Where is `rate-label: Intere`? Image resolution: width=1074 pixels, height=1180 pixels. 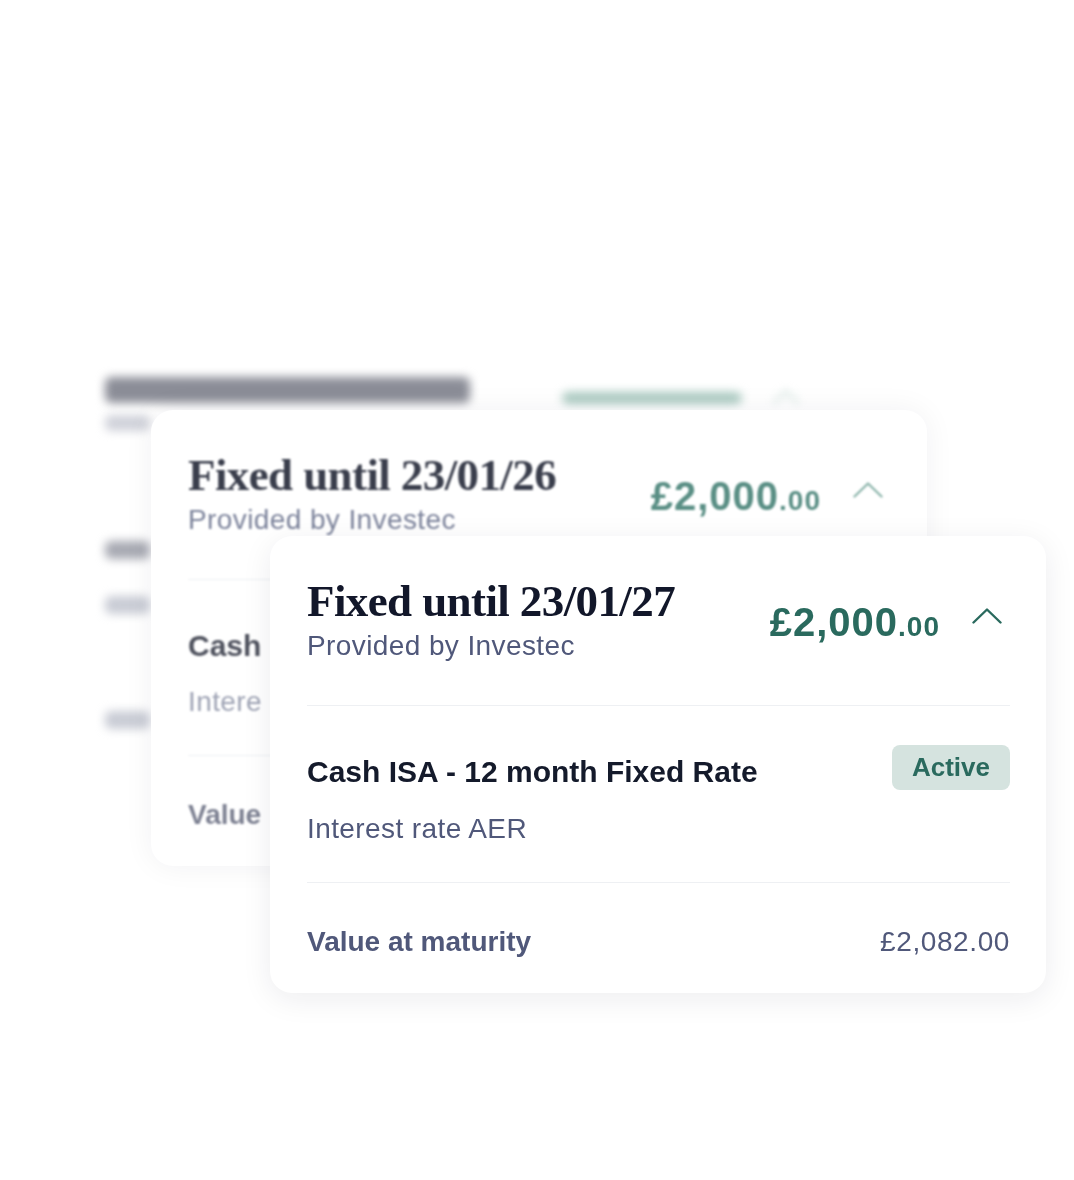
rate-label: Intere is located at coordinates (225, 702).